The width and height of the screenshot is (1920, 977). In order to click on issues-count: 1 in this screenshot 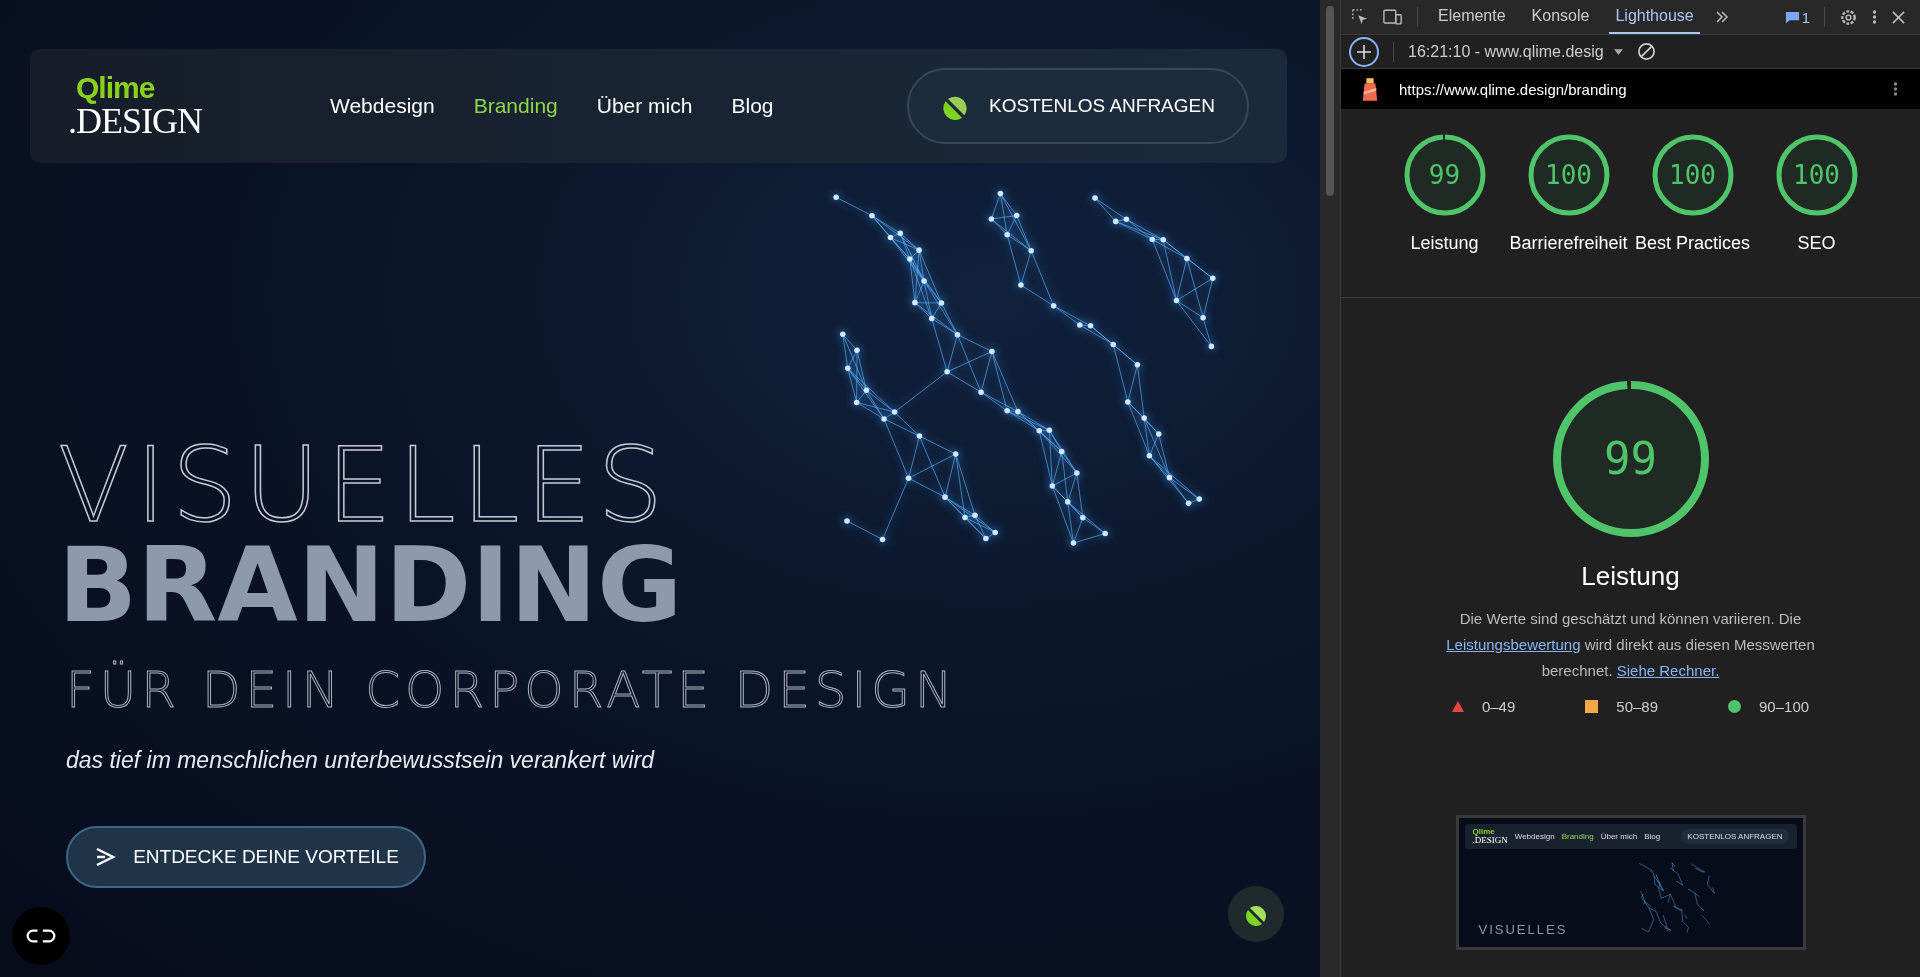, I will do `click(1805, 17)`.